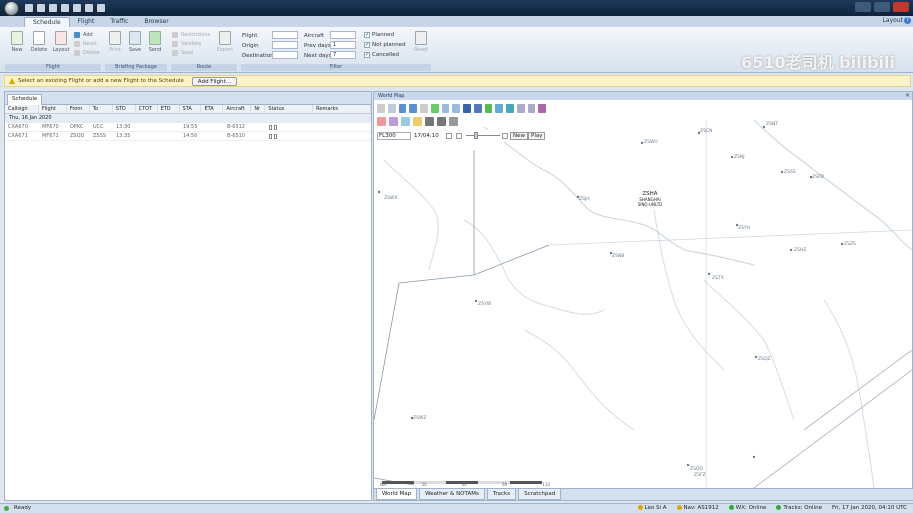 The height and width of the screenshot is (513, 913). What do you see at coordinates (907, 96) in the screenshot?
I see `map-close-icon: ×` at bounding box center [907, 96].